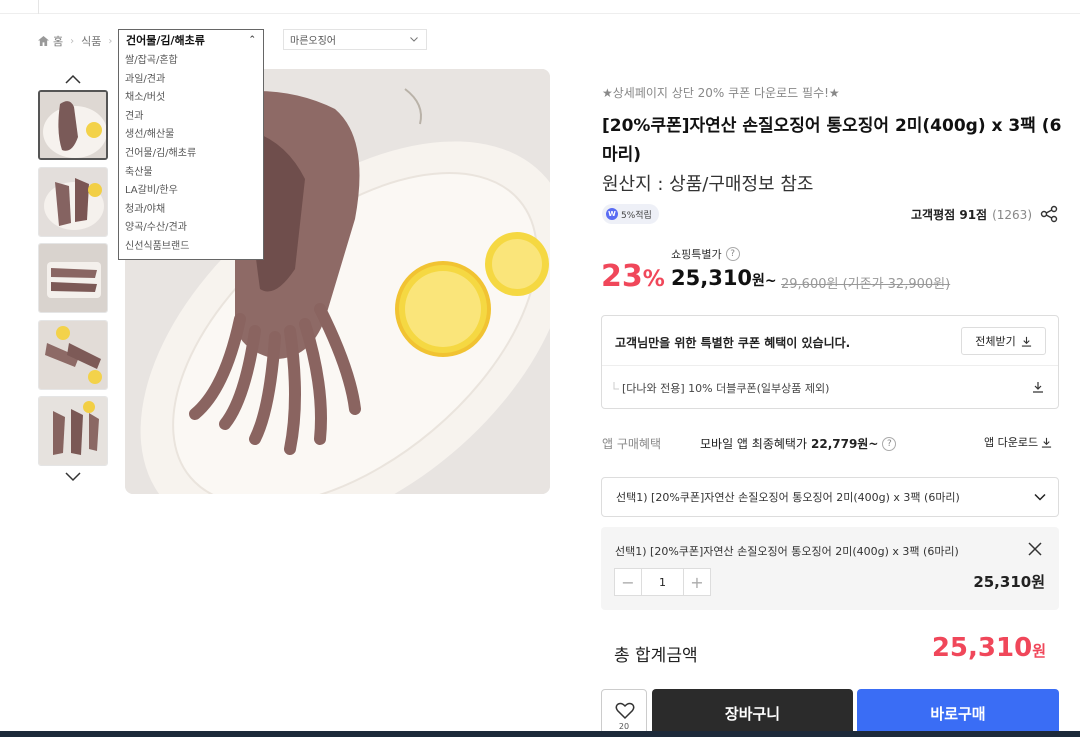 The width and height of the screenshot is (1080, 737). What do you see at coordinates (708, 184) in the screenshot?
I see `product-origin: 원산지 : 상품/구매정보 참조` at bounding box center [708, 184].